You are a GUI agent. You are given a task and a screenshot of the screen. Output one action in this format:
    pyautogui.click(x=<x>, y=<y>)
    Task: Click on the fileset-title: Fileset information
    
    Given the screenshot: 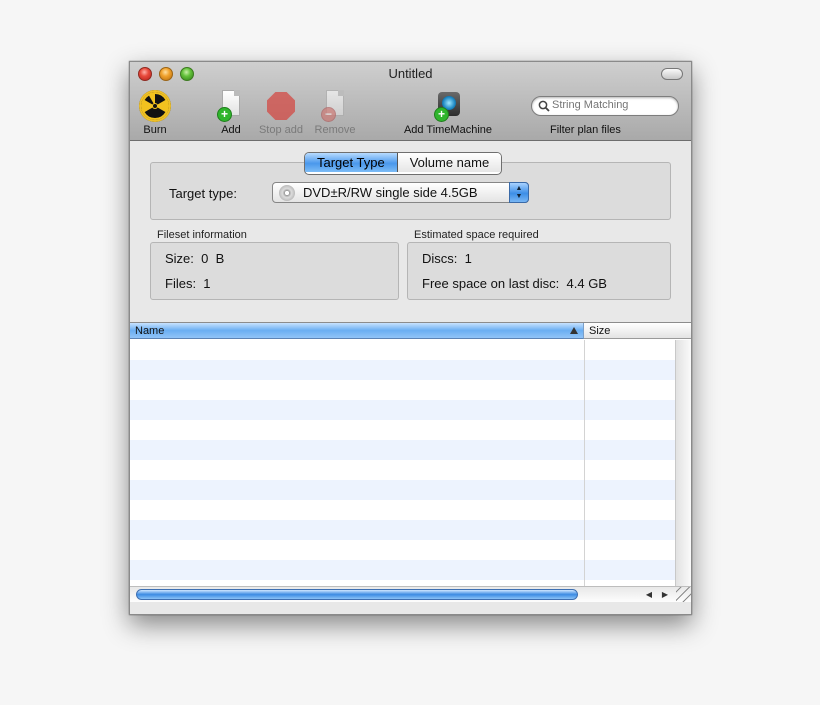 What is the action you would take?
    pyautogui.click(x=202, y=235)
    